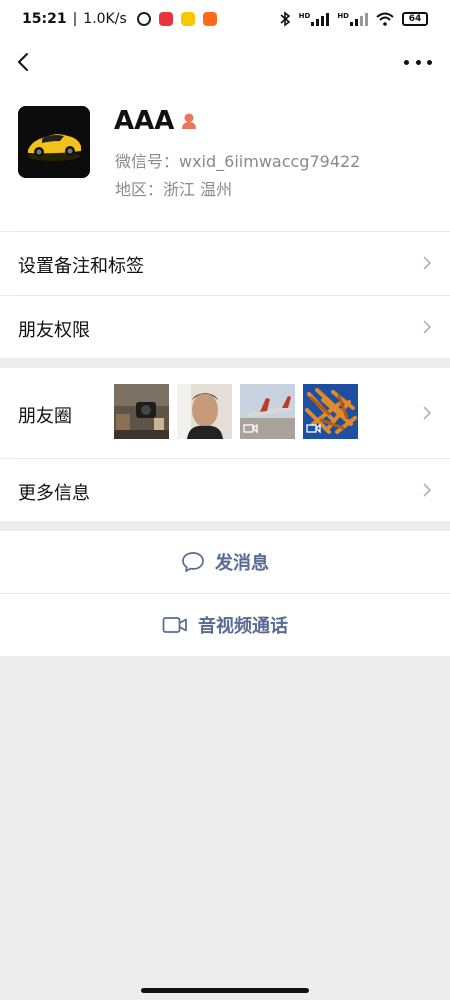 The image size is (450, 1000). What do you see at coordinates (225, 63) in the screenshot?
I see `nav-bar` at bounding box center [225, 63].